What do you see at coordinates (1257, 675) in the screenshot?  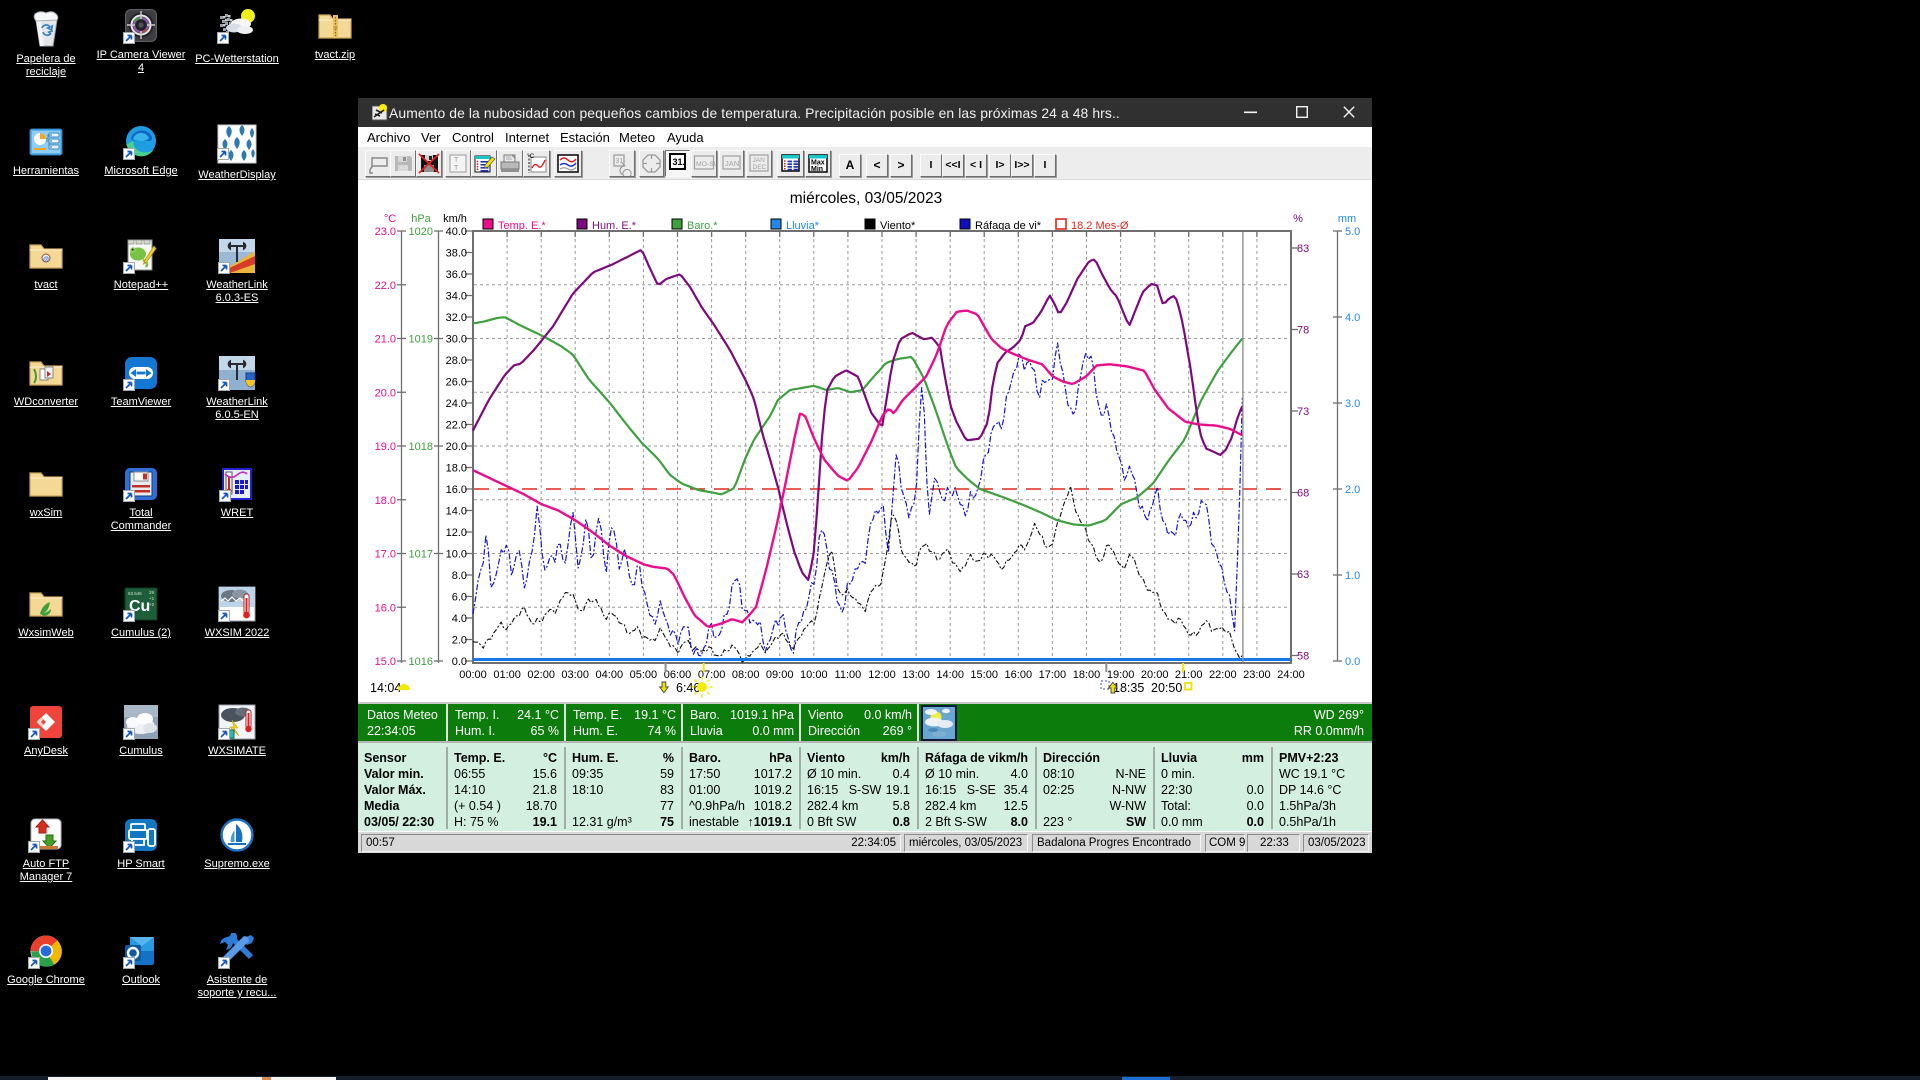 I see `svg-text: 23:00` at bounding box center [1257, 675].